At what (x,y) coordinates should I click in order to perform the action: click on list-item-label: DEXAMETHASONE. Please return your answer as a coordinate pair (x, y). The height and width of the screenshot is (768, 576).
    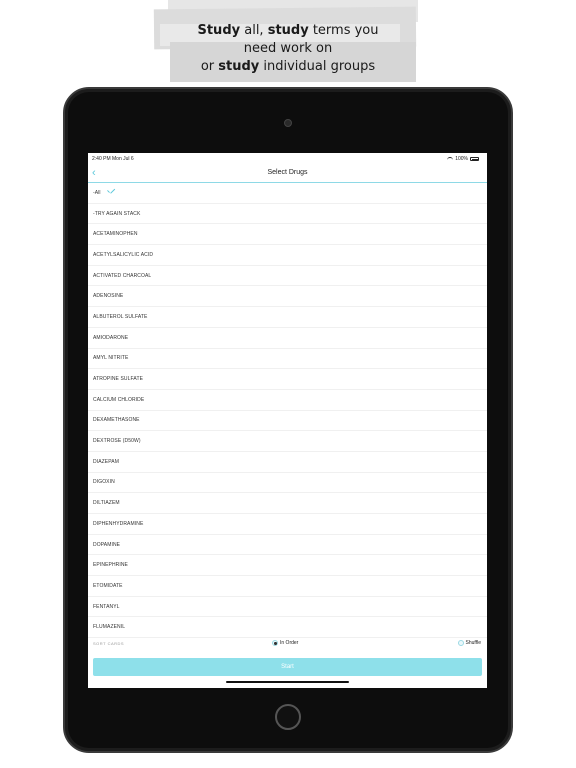
    Looking at the image, I should click on (116, 420).